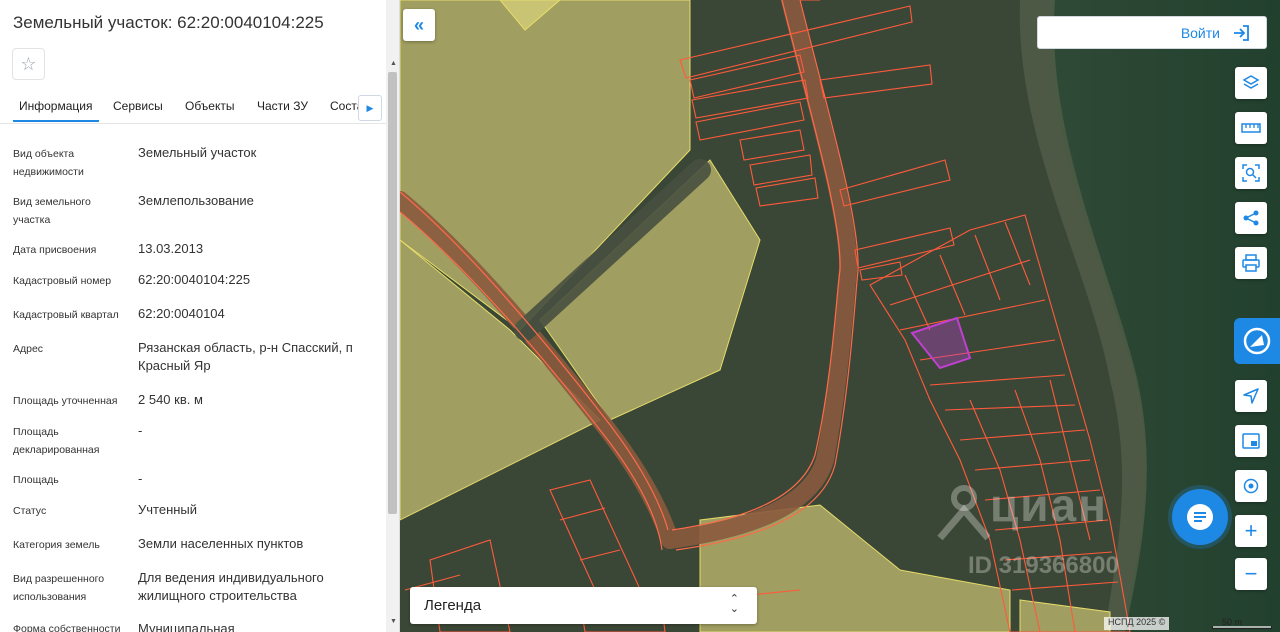  Describe the element at coordinates (453, 605) in the screenshot. I see `legend-label: Легенда` at that location.